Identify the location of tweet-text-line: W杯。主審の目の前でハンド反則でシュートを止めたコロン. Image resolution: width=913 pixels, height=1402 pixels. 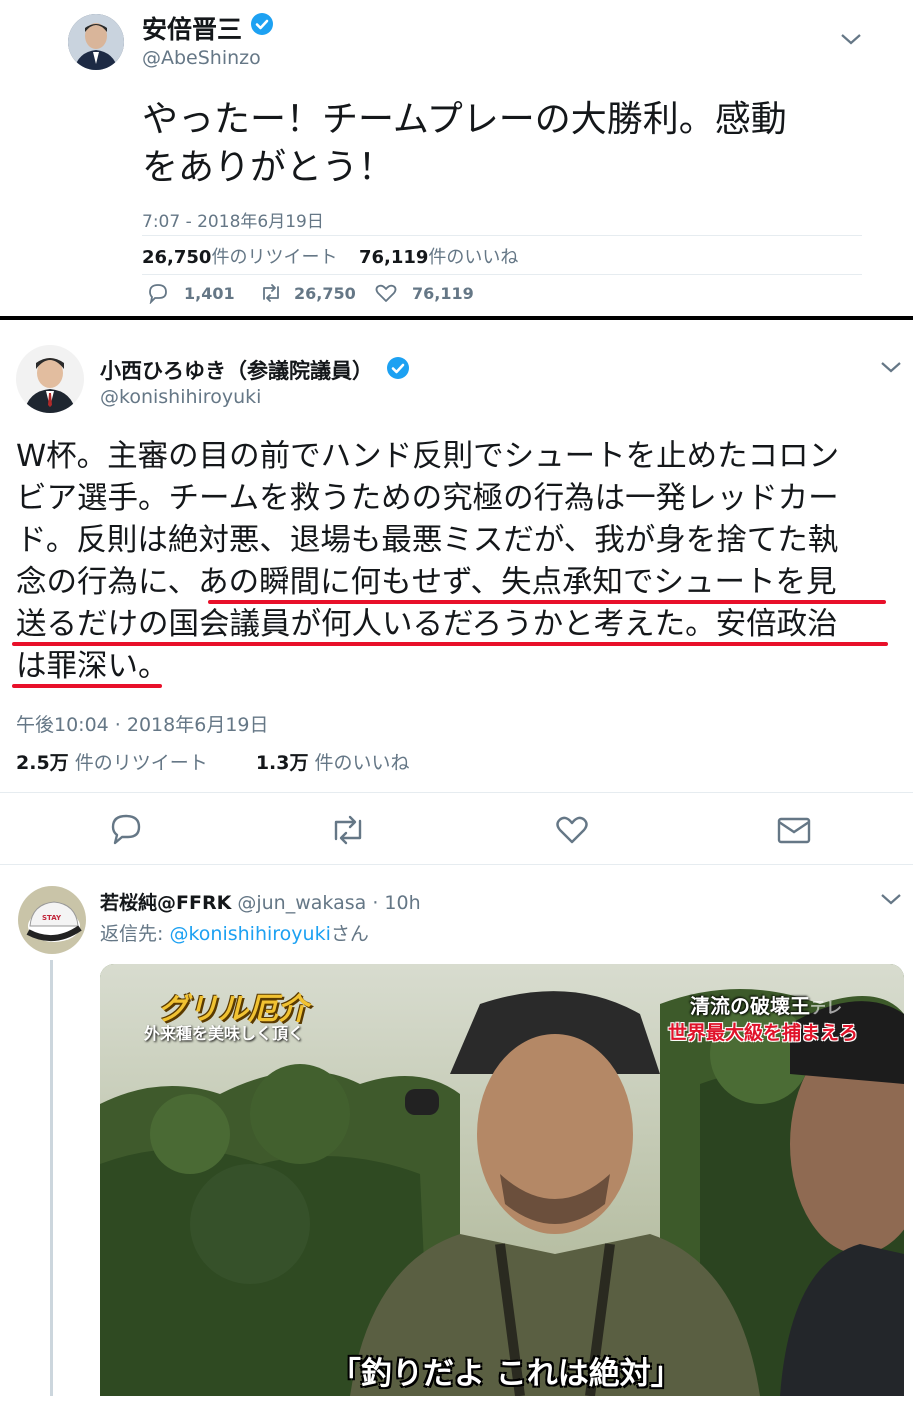
(428, 456).